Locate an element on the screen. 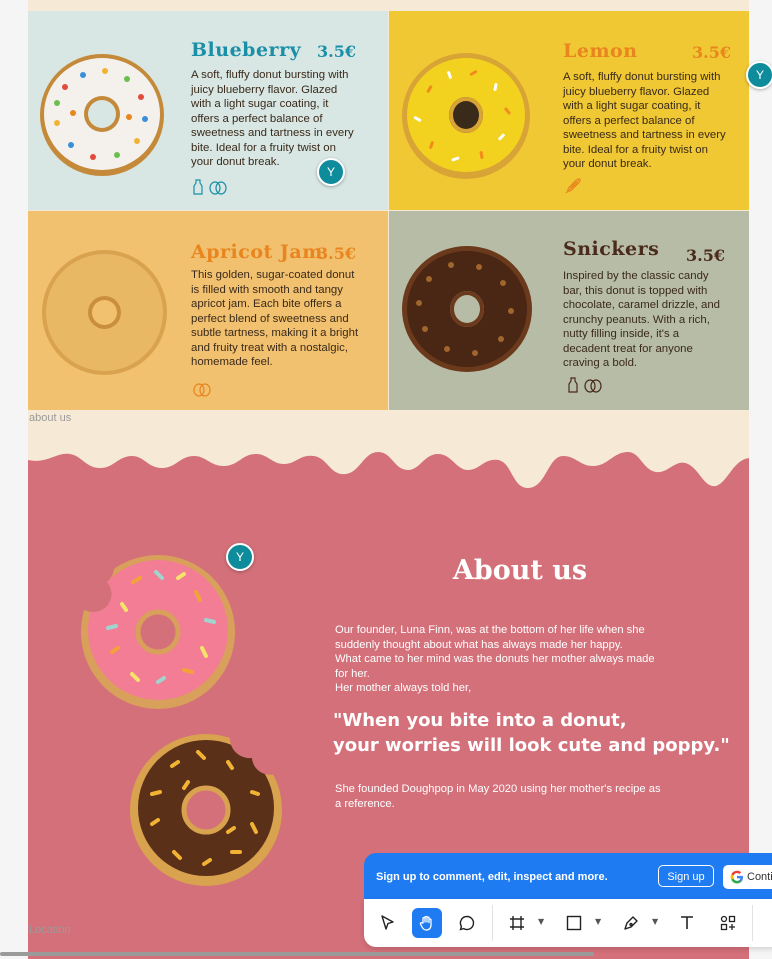 This screenshot has height=959, width=772. google-signin-button: Continue with Google is located at coordinates (747, 877).